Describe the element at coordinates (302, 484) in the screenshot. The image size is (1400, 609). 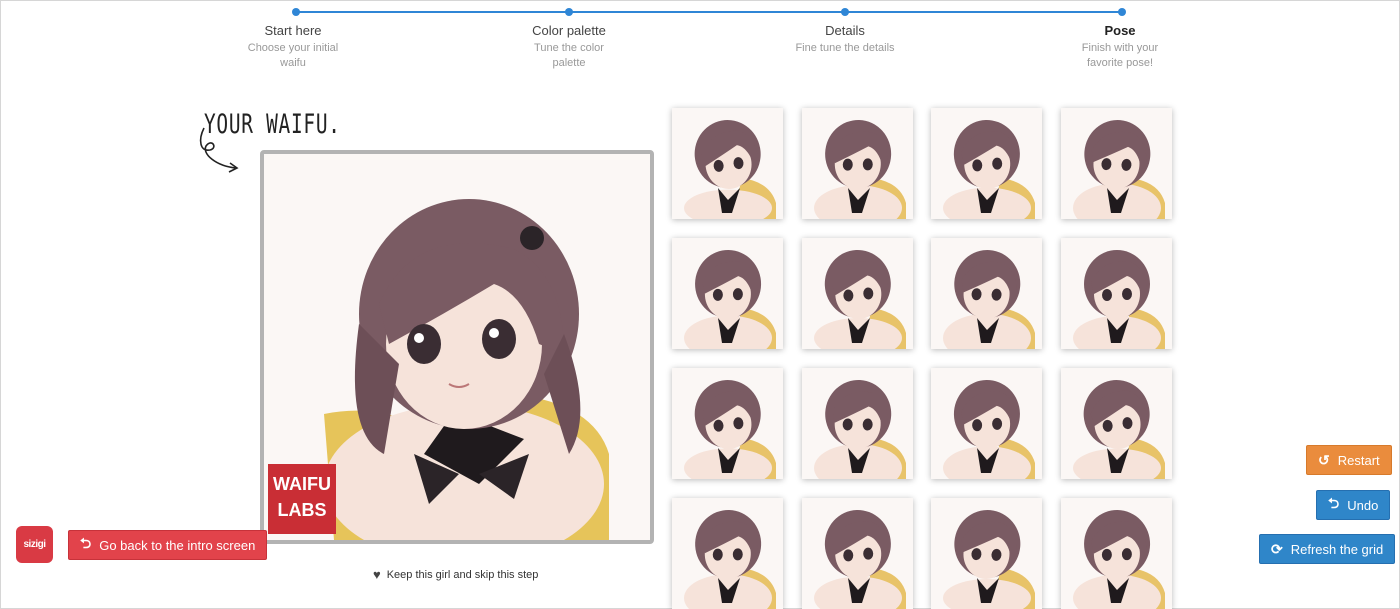
I see `watermark-line: WAIFU` at that location.